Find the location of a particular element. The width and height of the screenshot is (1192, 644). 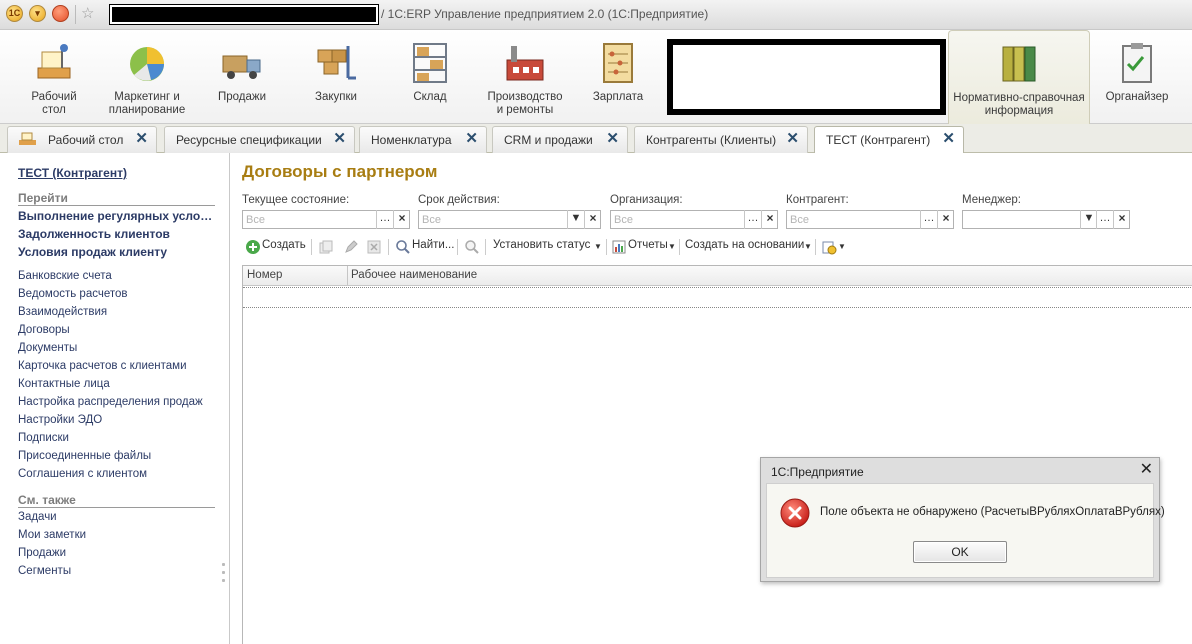

nav-link-attached-files: Присоединенные файлы is located at coordinates (84, 456).